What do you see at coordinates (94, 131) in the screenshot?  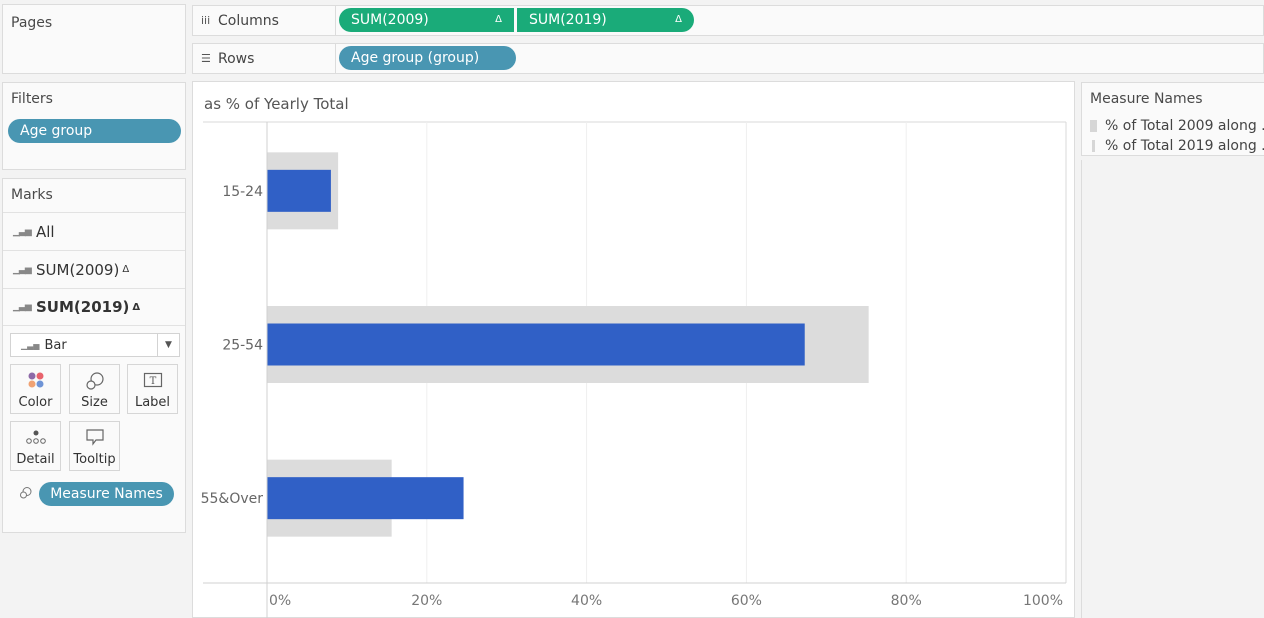 I see `filter-pill-age-group: Age group` at bounding box center [94, 131].